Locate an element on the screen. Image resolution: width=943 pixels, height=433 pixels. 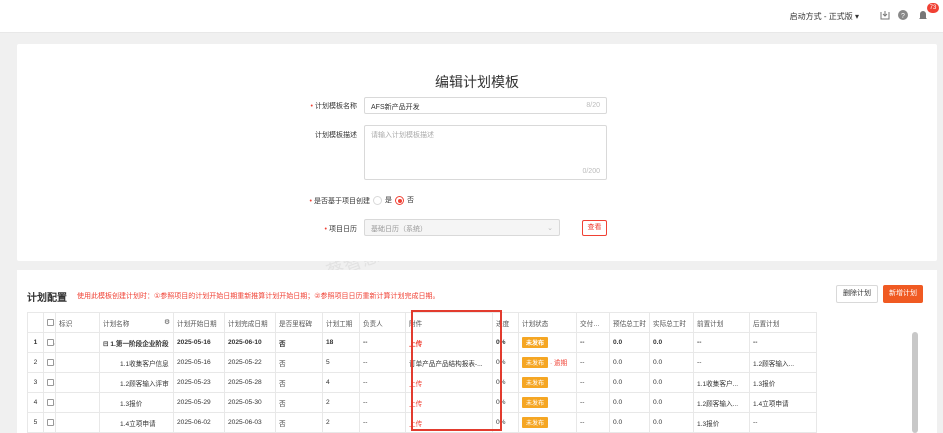
row-duration: 4 is located at coordinates (341, 382).